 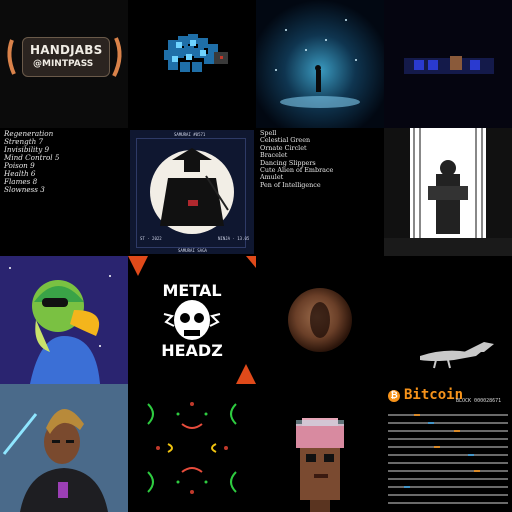 What do you see at coordinates (66, 50) in the screenshot?
I see `mintpass-title: HANDJABS` at bounding box center [66, 50].